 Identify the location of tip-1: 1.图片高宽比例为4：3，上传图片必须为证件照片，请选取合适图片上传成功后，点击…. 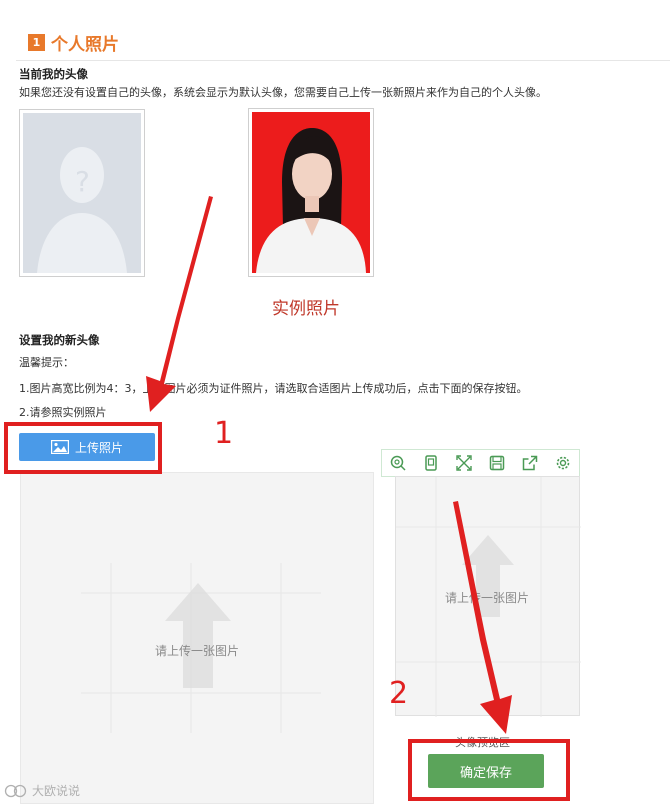
(273, 388).